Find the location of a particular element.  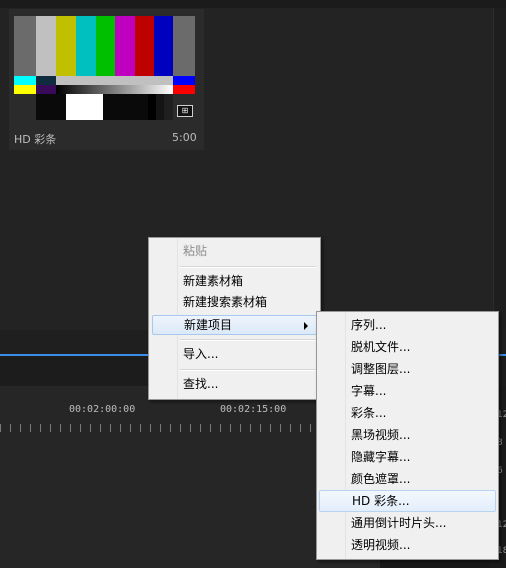

menu-item-new-item-label: 新建项目 is located at coordinates (208, 325).